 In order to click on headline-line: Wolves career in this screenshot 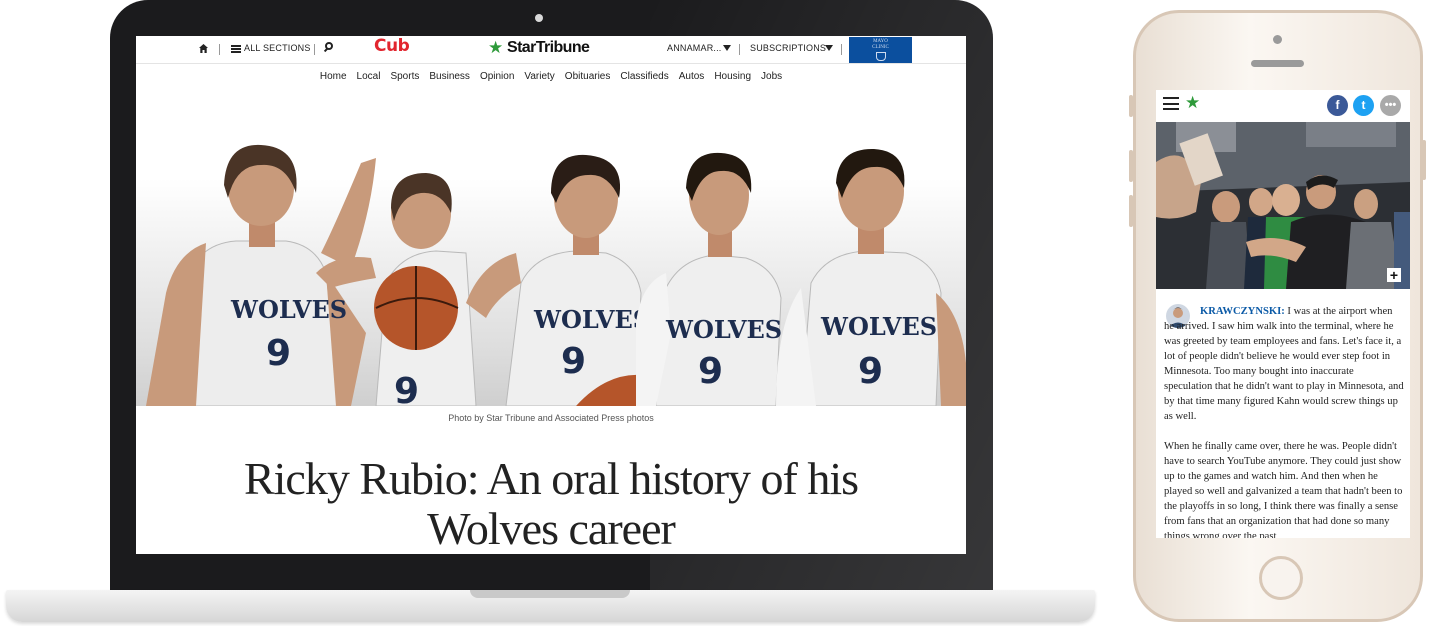, I will do `click(551, 528)`.